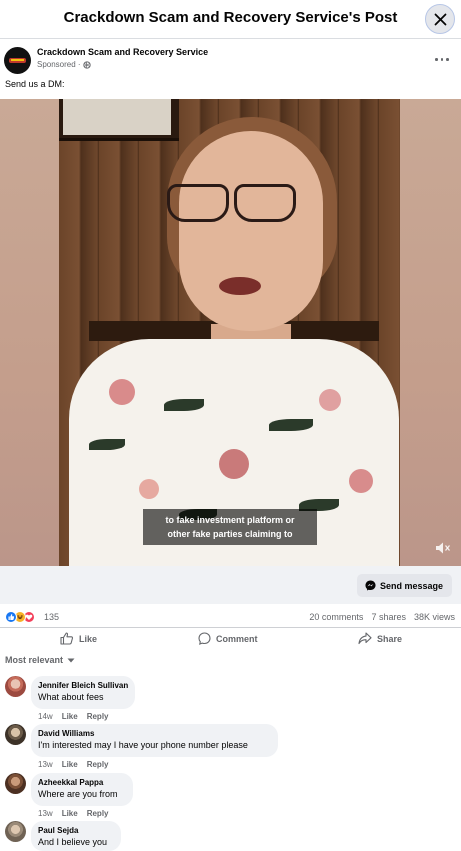 Image resolution: width=461 pixels, height=851 pixels. Describe the element at coordinates (230, 585) in the screenshot. I see `cta-bar: Send message` at that location.